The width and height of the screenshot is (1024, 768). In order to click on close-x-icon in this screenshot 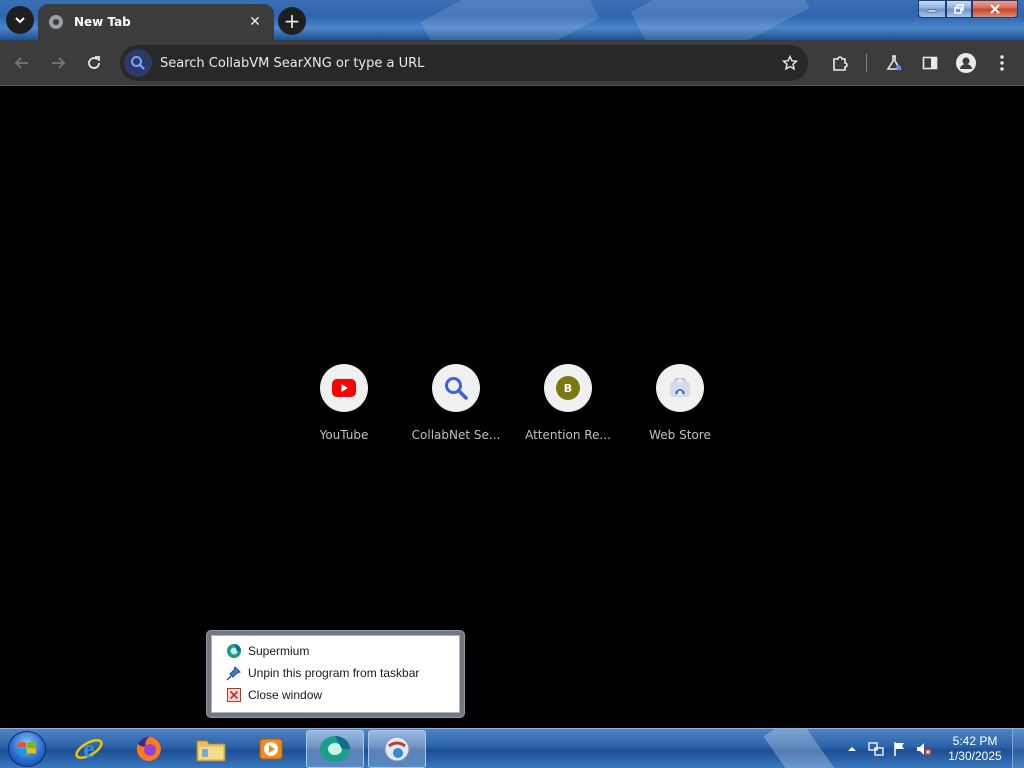, I will do `click(995, 9)`.